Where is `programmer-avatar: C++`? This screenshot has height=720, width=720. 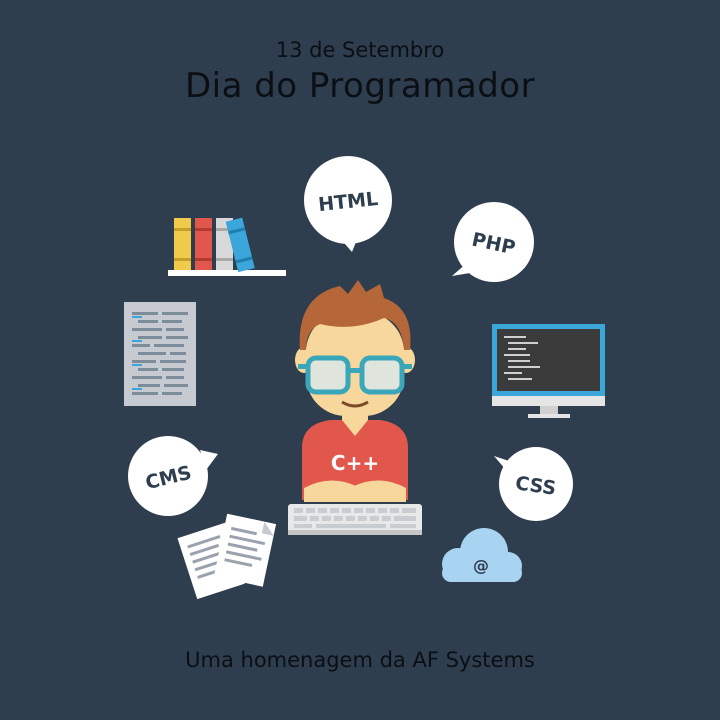 programmer-avatar: C++ is located at coordinates (355, 391).